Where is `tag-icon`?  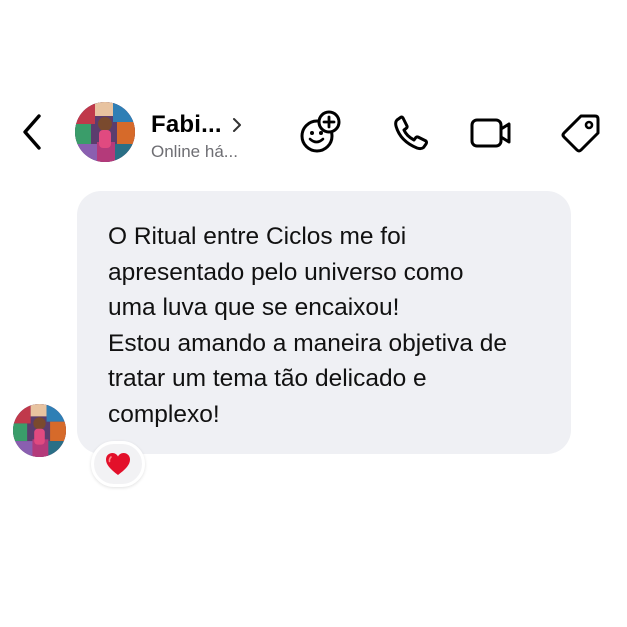
tag-icon is located at coordinates (580, 133).